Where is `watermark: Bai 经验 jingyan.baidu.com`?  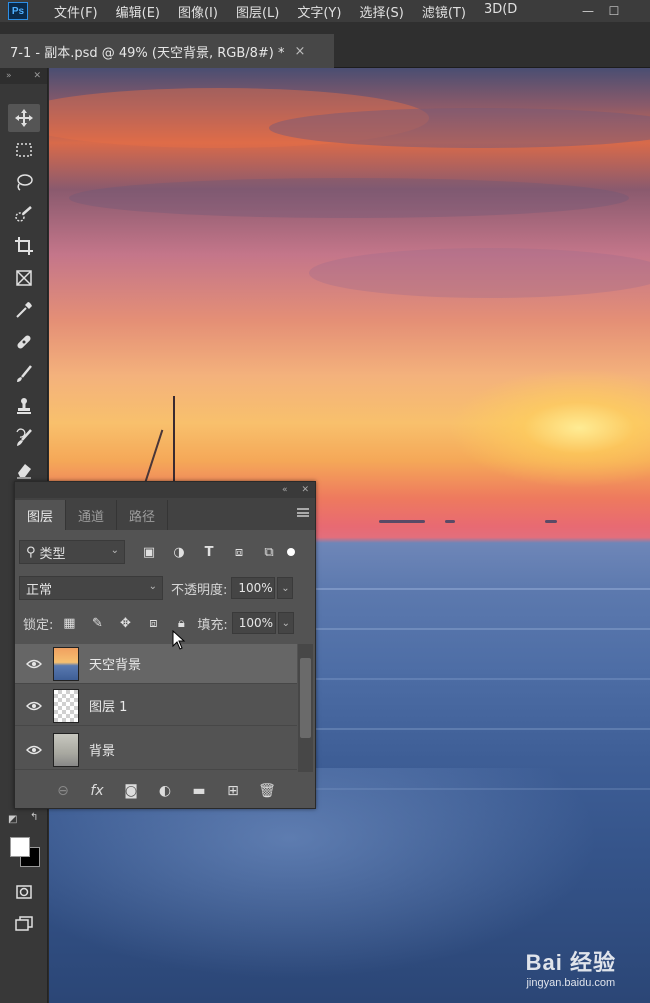
watermark: Bai 经验 jingyan.baidu.com is located at coordinates (571, 967).